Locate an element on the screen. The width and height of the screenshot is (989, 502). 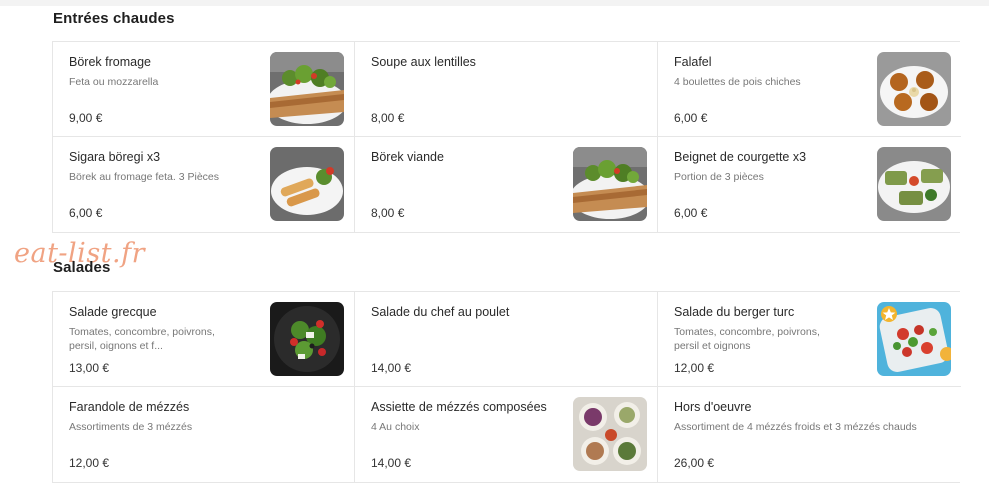
item-name: Soupe aux lentilles is located at coordinates (423, 62).